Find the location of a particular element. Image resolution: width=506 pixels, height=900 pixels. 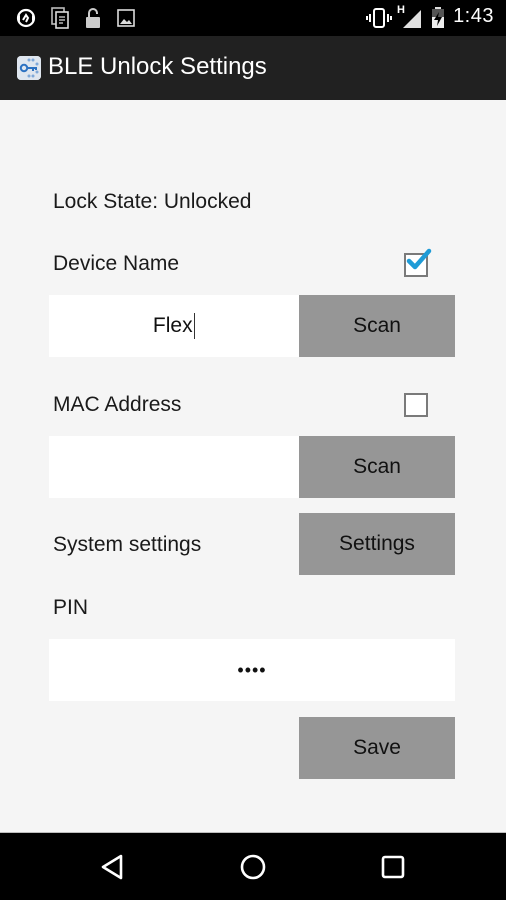

back-icon is located at coordinates (113, 867).